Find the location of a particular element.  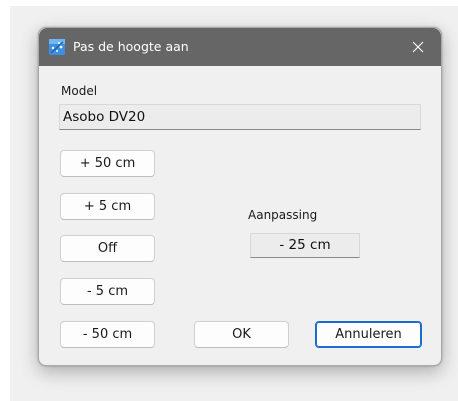

close-icon is located at coordinates (418, 47).